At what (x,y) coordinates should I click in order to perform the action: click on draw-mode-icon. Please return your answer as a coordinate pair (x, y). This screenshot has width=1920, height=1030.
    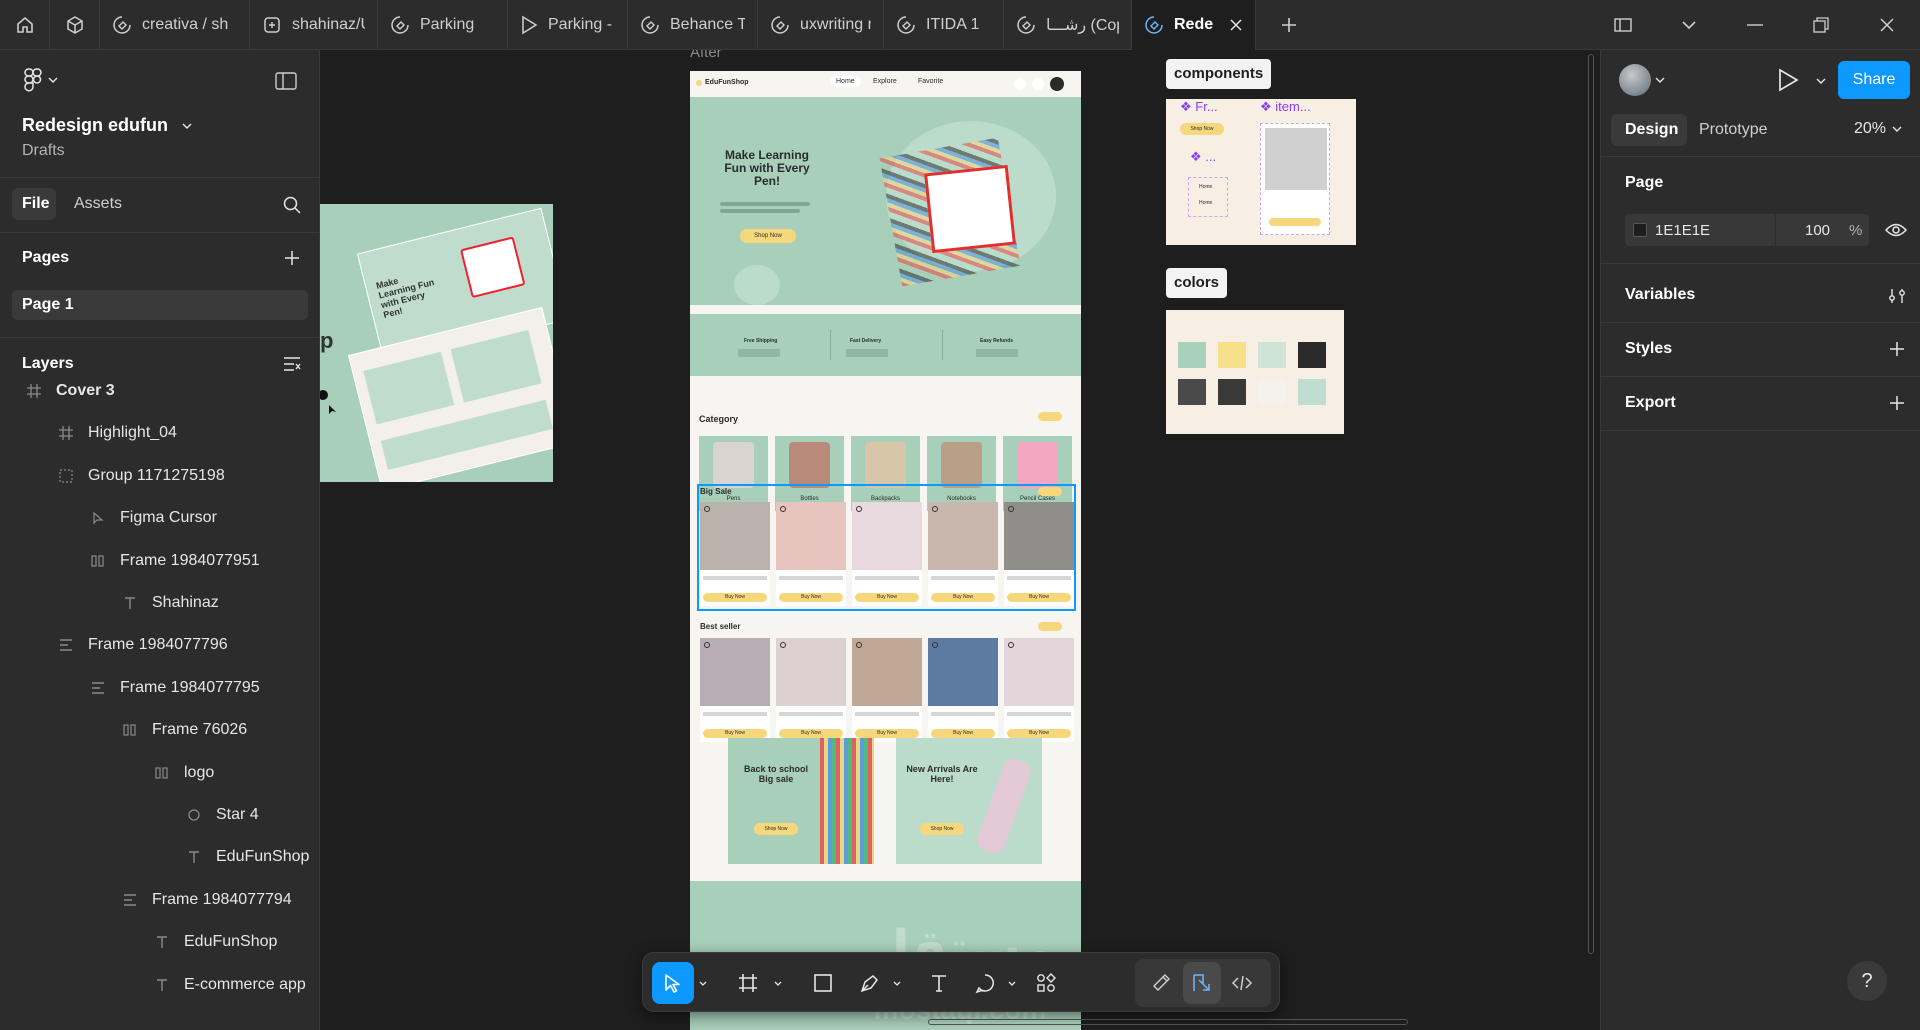
    Looking at the image, I should click on (1162, 983).